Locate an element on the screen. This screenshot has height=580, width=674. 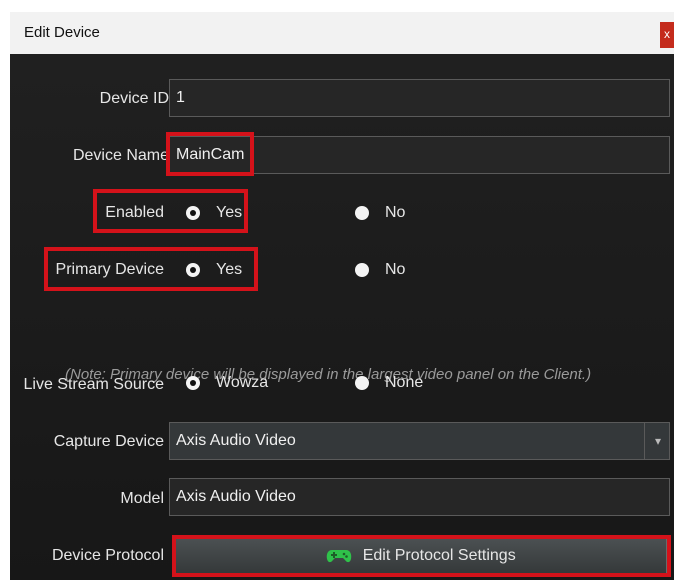
live-stream-none-label: None is located at coordinates (404, 382).